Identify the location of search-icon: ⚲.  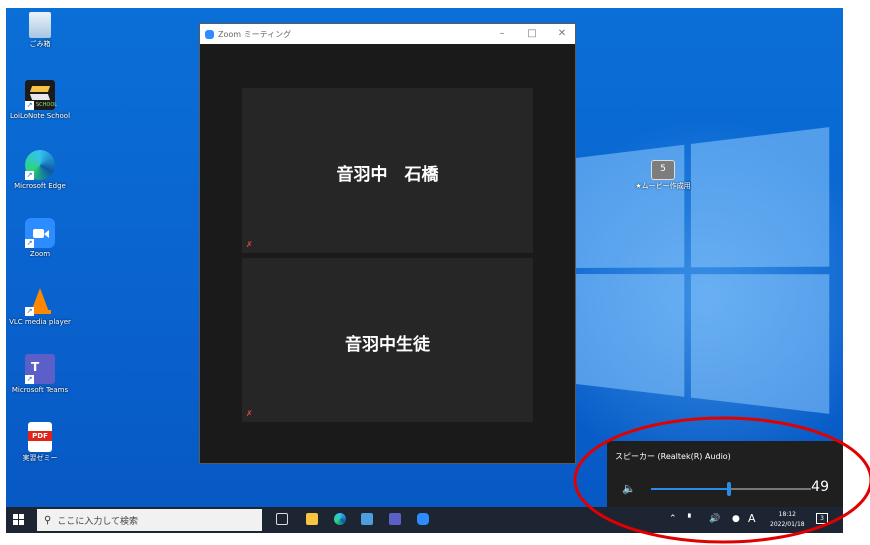
(47, 520).